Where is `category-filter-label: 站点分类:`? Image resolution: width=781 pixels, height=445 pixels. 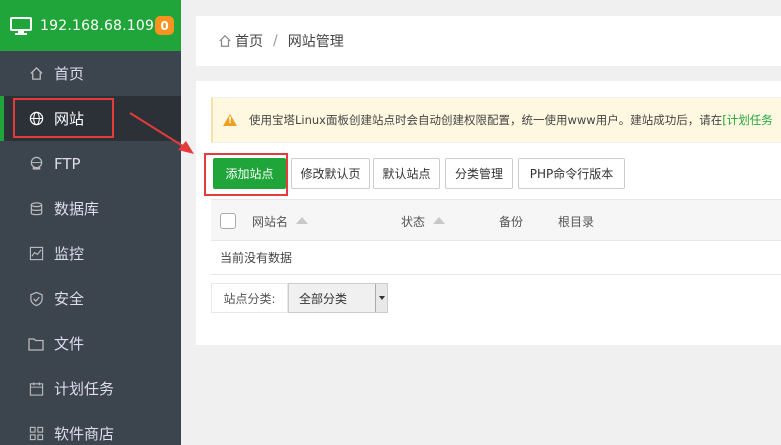
category-filter-label: 站点分类: is located at coordinates (249, 298).